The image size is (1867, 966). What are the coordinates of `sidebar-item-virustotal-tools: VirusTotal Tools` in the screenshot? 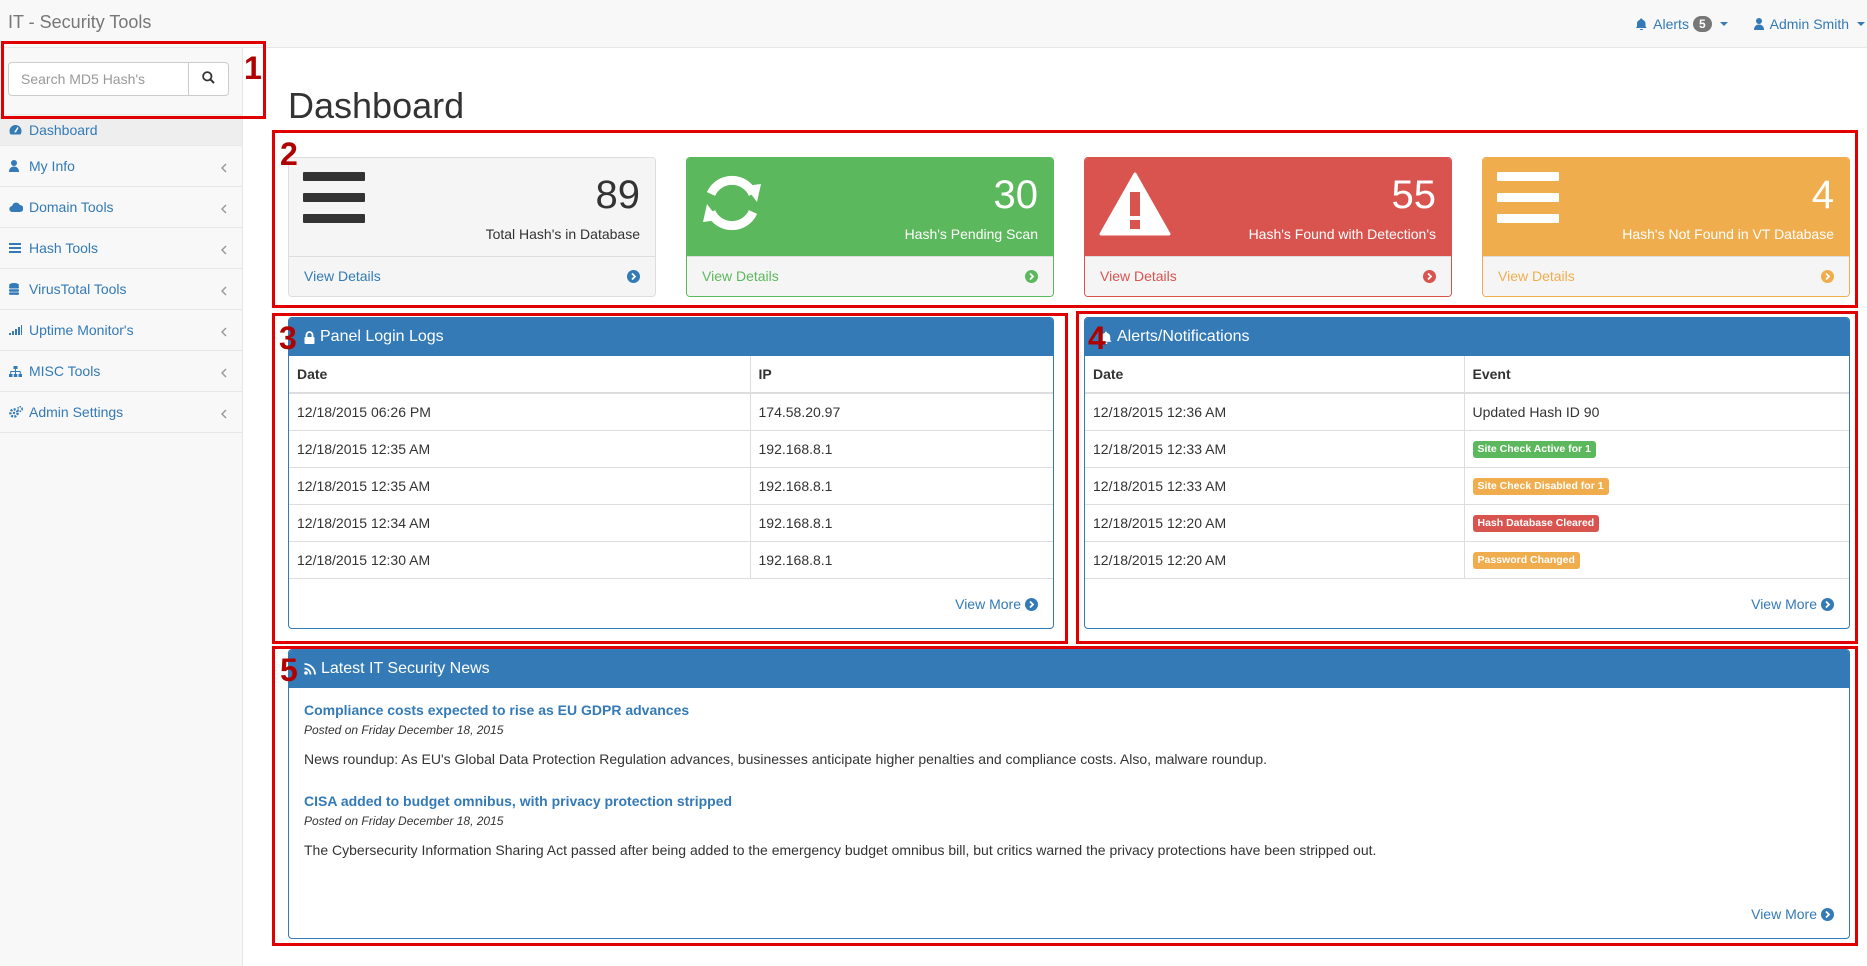 It's located at (121, 289).